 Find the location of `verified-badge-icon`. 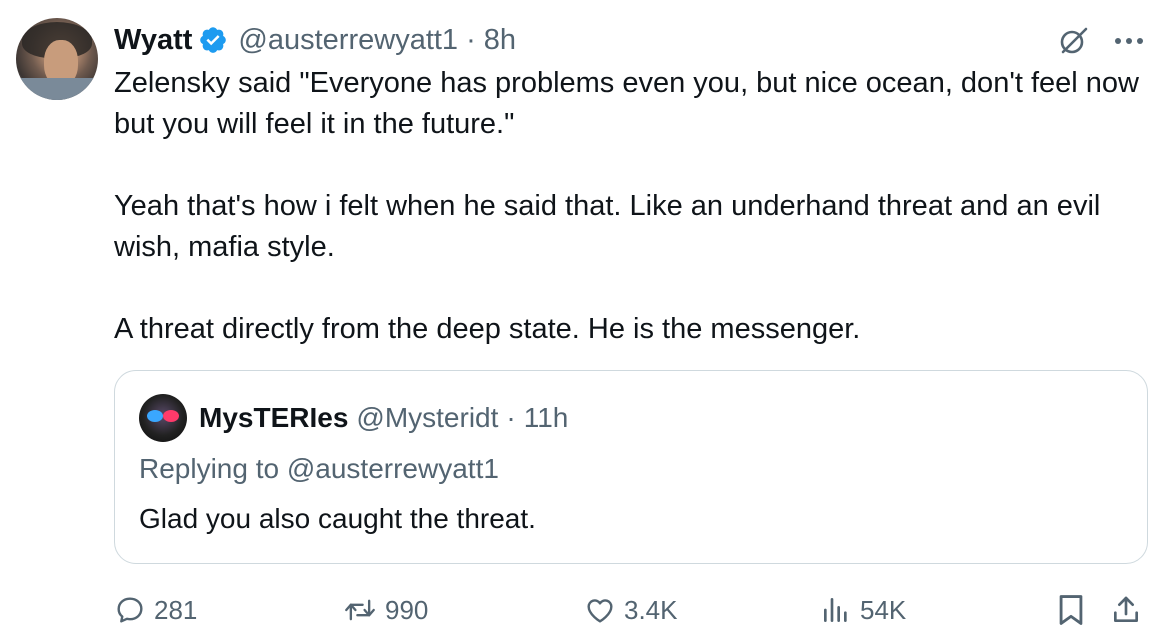

verified-badge-icon is located at coordinates (213, 40).